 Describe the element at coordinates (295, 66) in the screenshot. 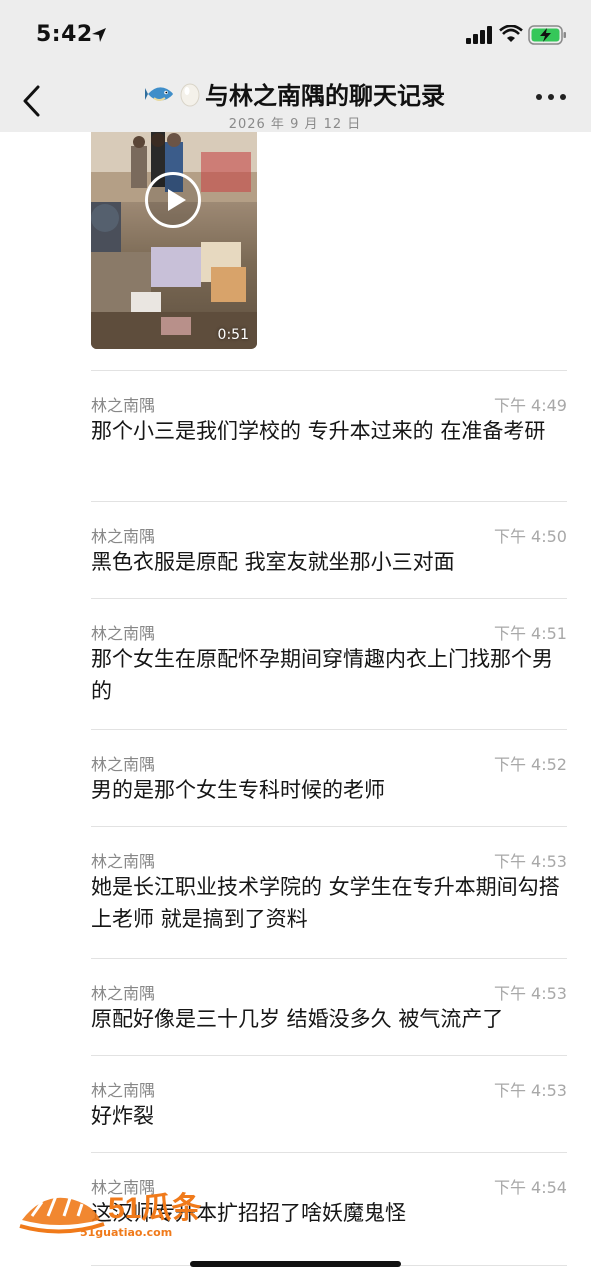

I see `top-bar: 5:42 与林之南隅的聊天记录 2026 年 9 月 12 日` at that location.